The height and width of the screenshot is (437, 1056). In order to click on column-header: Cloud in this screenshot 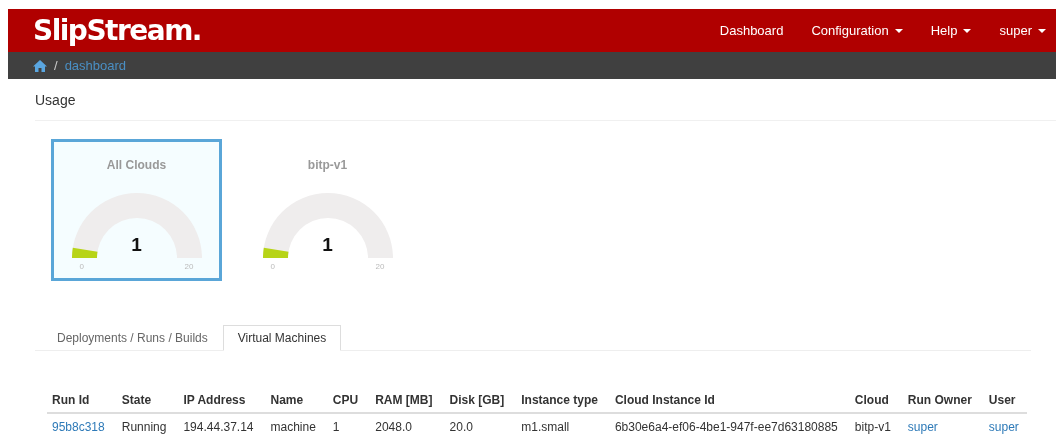, I will do `click(872, 400)`.